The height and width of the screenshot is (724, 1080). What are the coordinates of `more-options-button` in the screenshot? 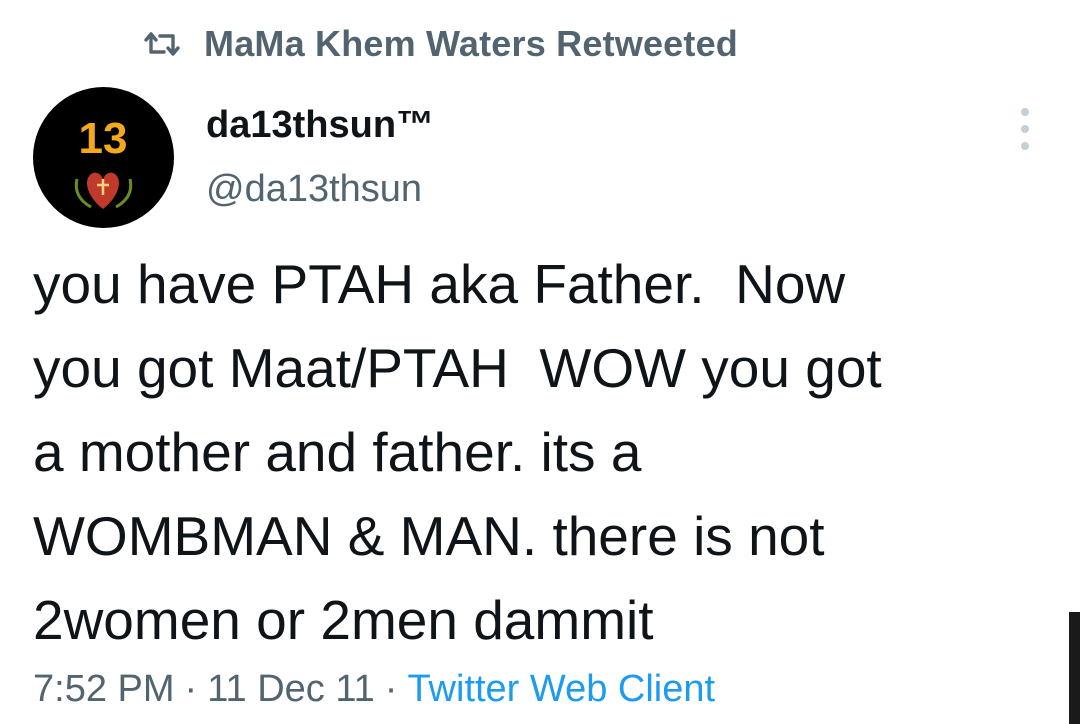 It's located at (1025, 129).